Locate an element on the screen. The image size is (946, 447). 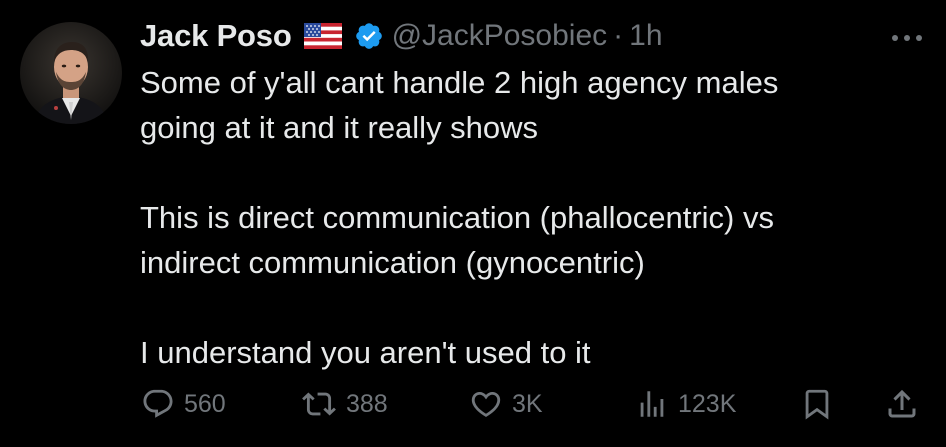
share-button is located at coordinates (902, 404).